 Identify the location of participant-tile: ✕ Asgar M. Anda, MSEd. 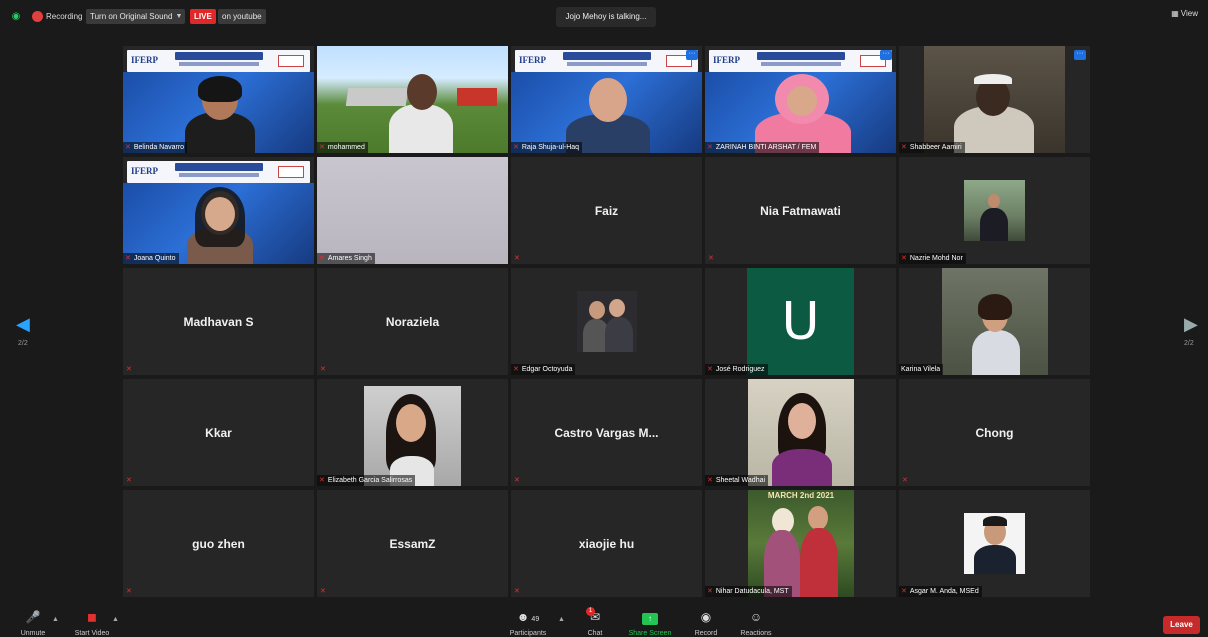
(994, 543).